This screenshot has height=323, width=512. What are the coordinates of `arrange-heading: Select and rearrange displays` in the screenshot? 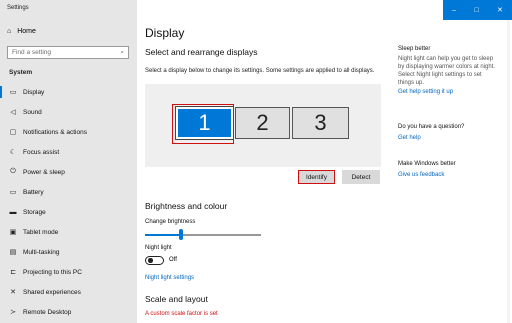 It's located at (201, 52).